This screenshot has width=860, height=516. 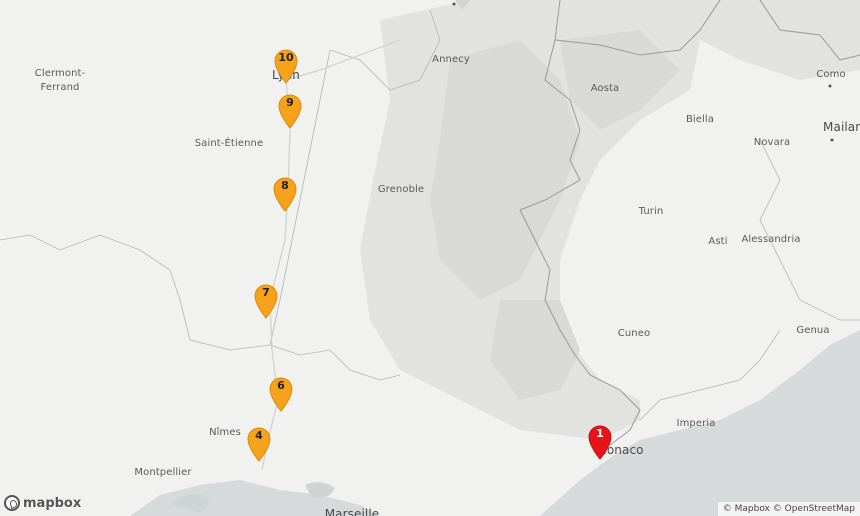 I want to click on marker-label: 9, so click(x=290, y=102).